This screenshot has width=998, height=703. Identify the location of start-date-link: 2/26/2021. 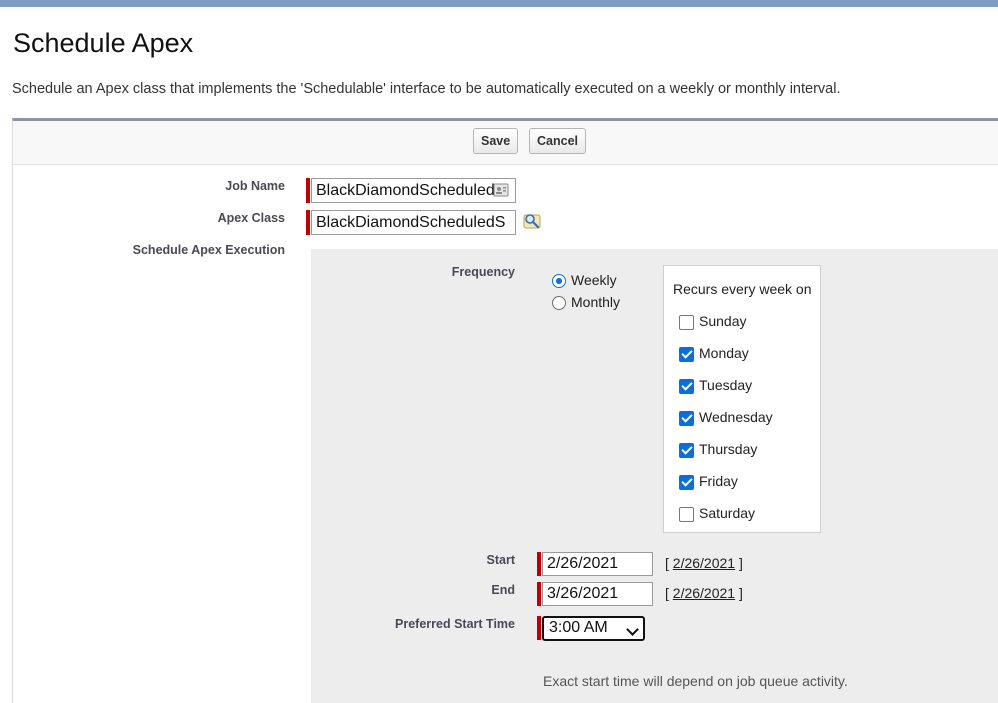
(704, 563).